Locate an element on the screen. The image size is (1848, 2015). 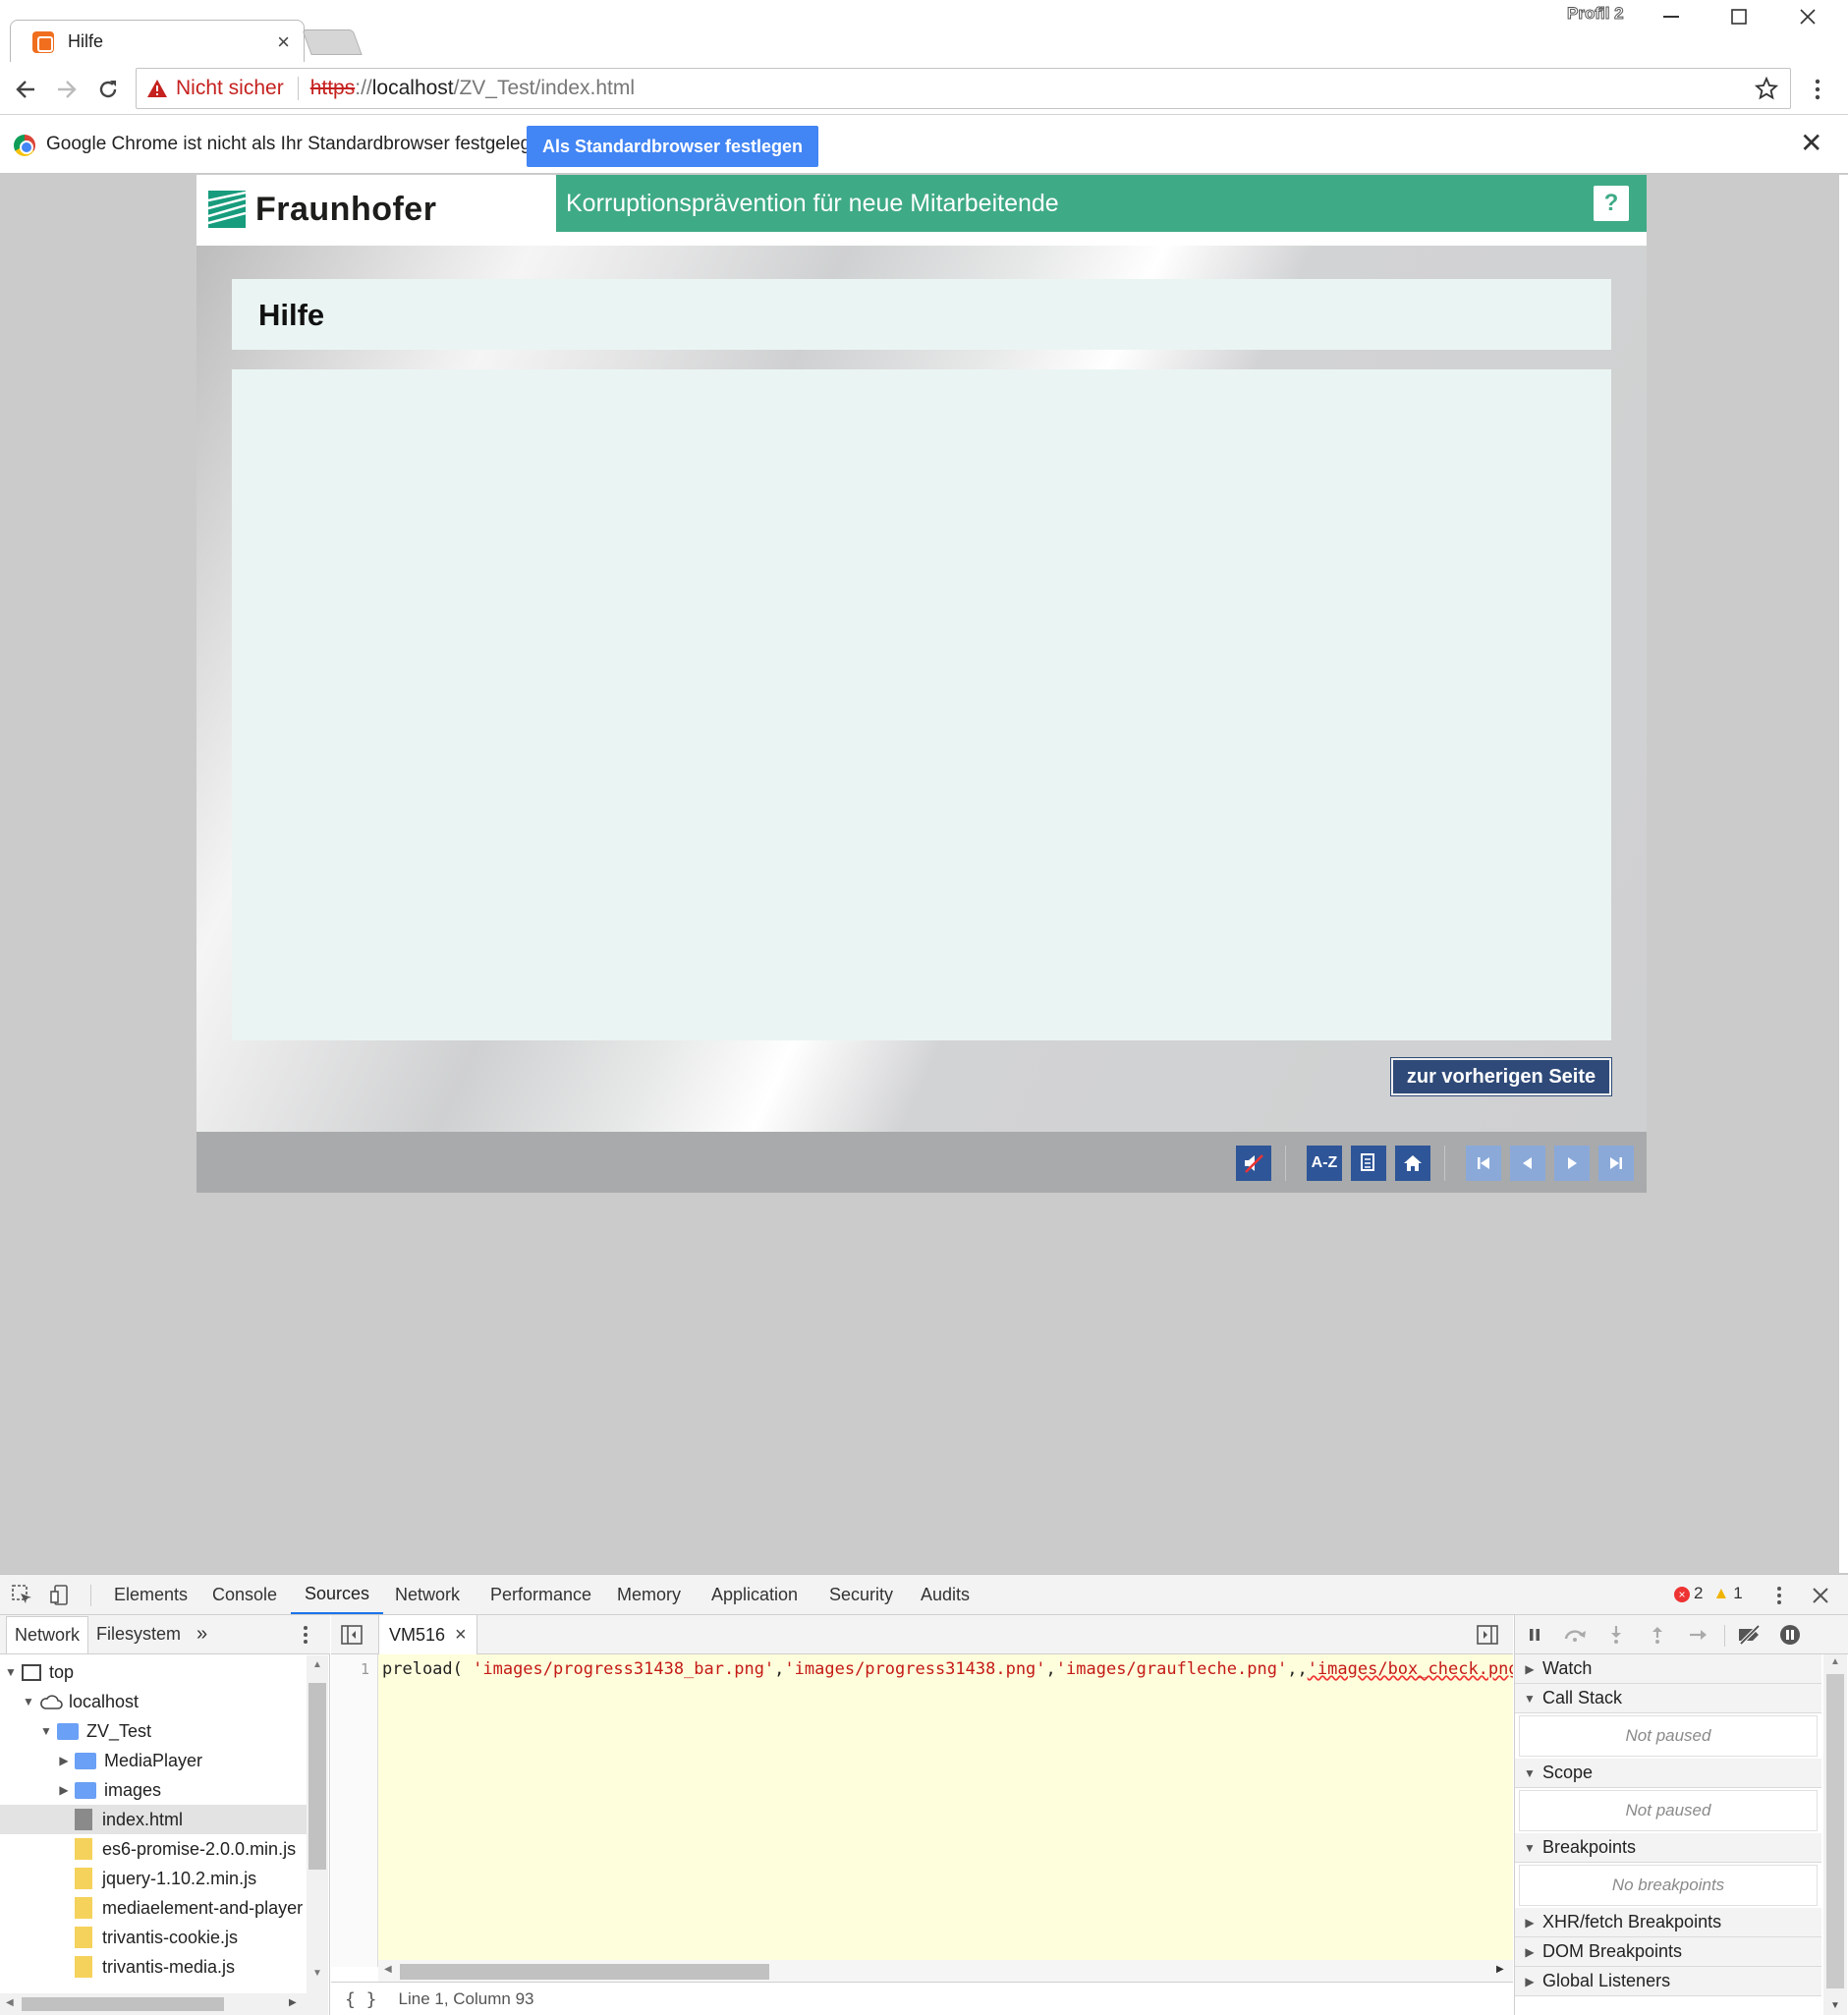
tree-item: index.html is located at coordinates (153, 1820).